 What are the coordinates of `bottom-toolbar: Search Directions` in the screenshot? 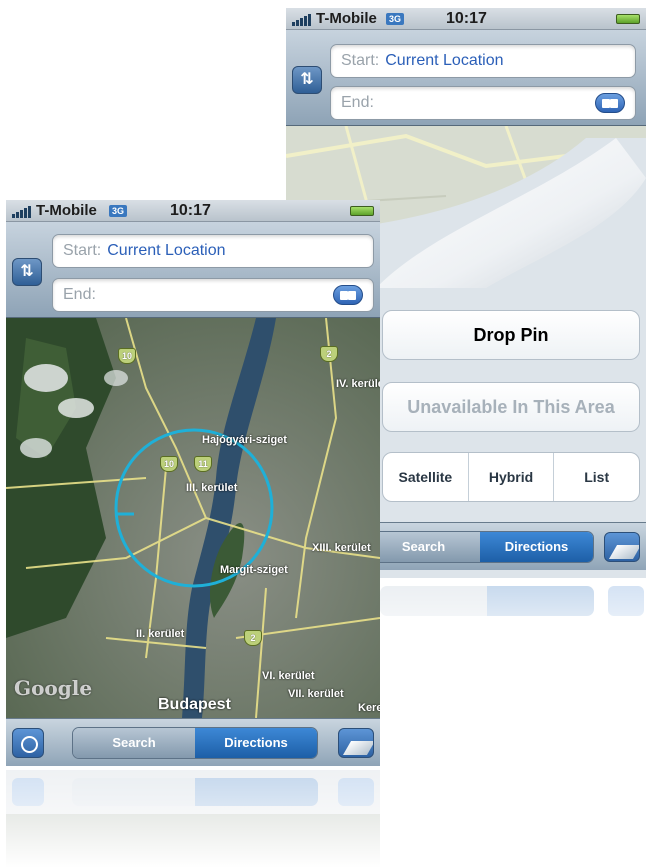 It's located at (193, 742).